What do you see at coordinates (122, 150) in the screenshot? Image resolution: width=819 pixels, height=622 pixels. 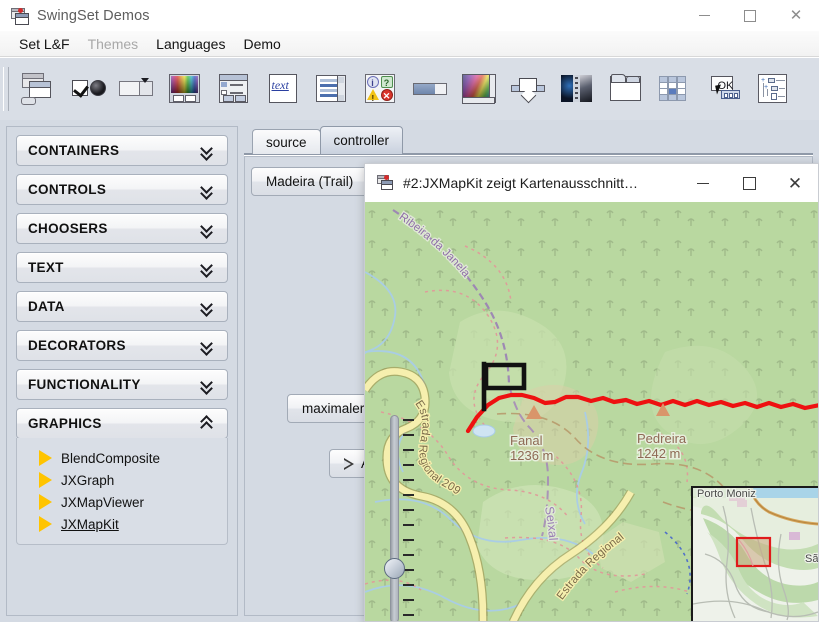 I see `sidebar-section-containers: CONTAINERS` at bounding box center [122, 150].